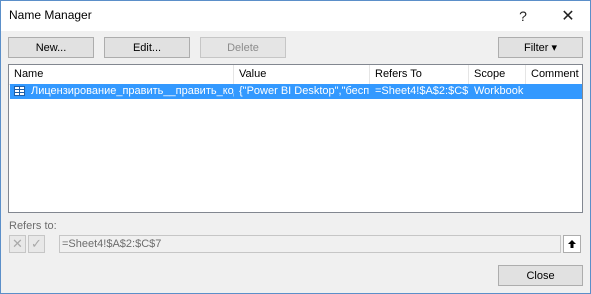 This screenshot has width=591, height=294. I want to click on filter-button-label: Filter ▾, so click(540, 48).